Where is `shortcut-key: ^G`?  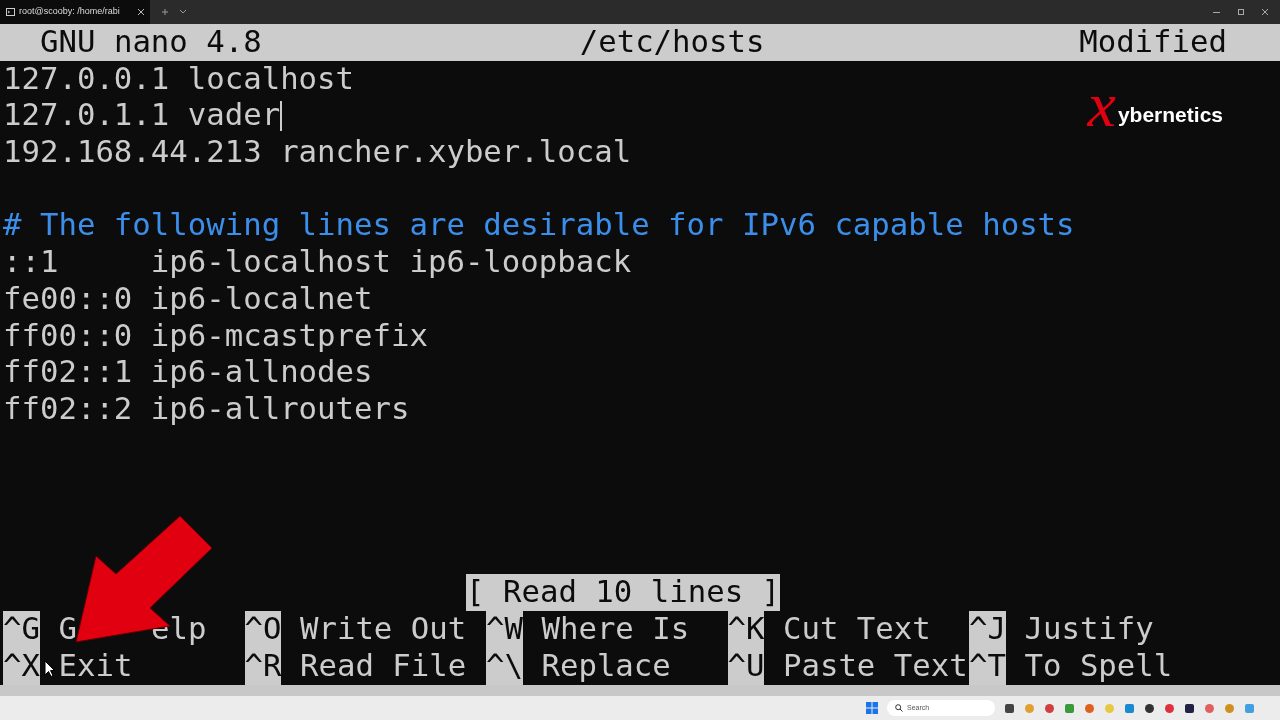 shortcut-key: ^G is located at coordinates (21, 629).